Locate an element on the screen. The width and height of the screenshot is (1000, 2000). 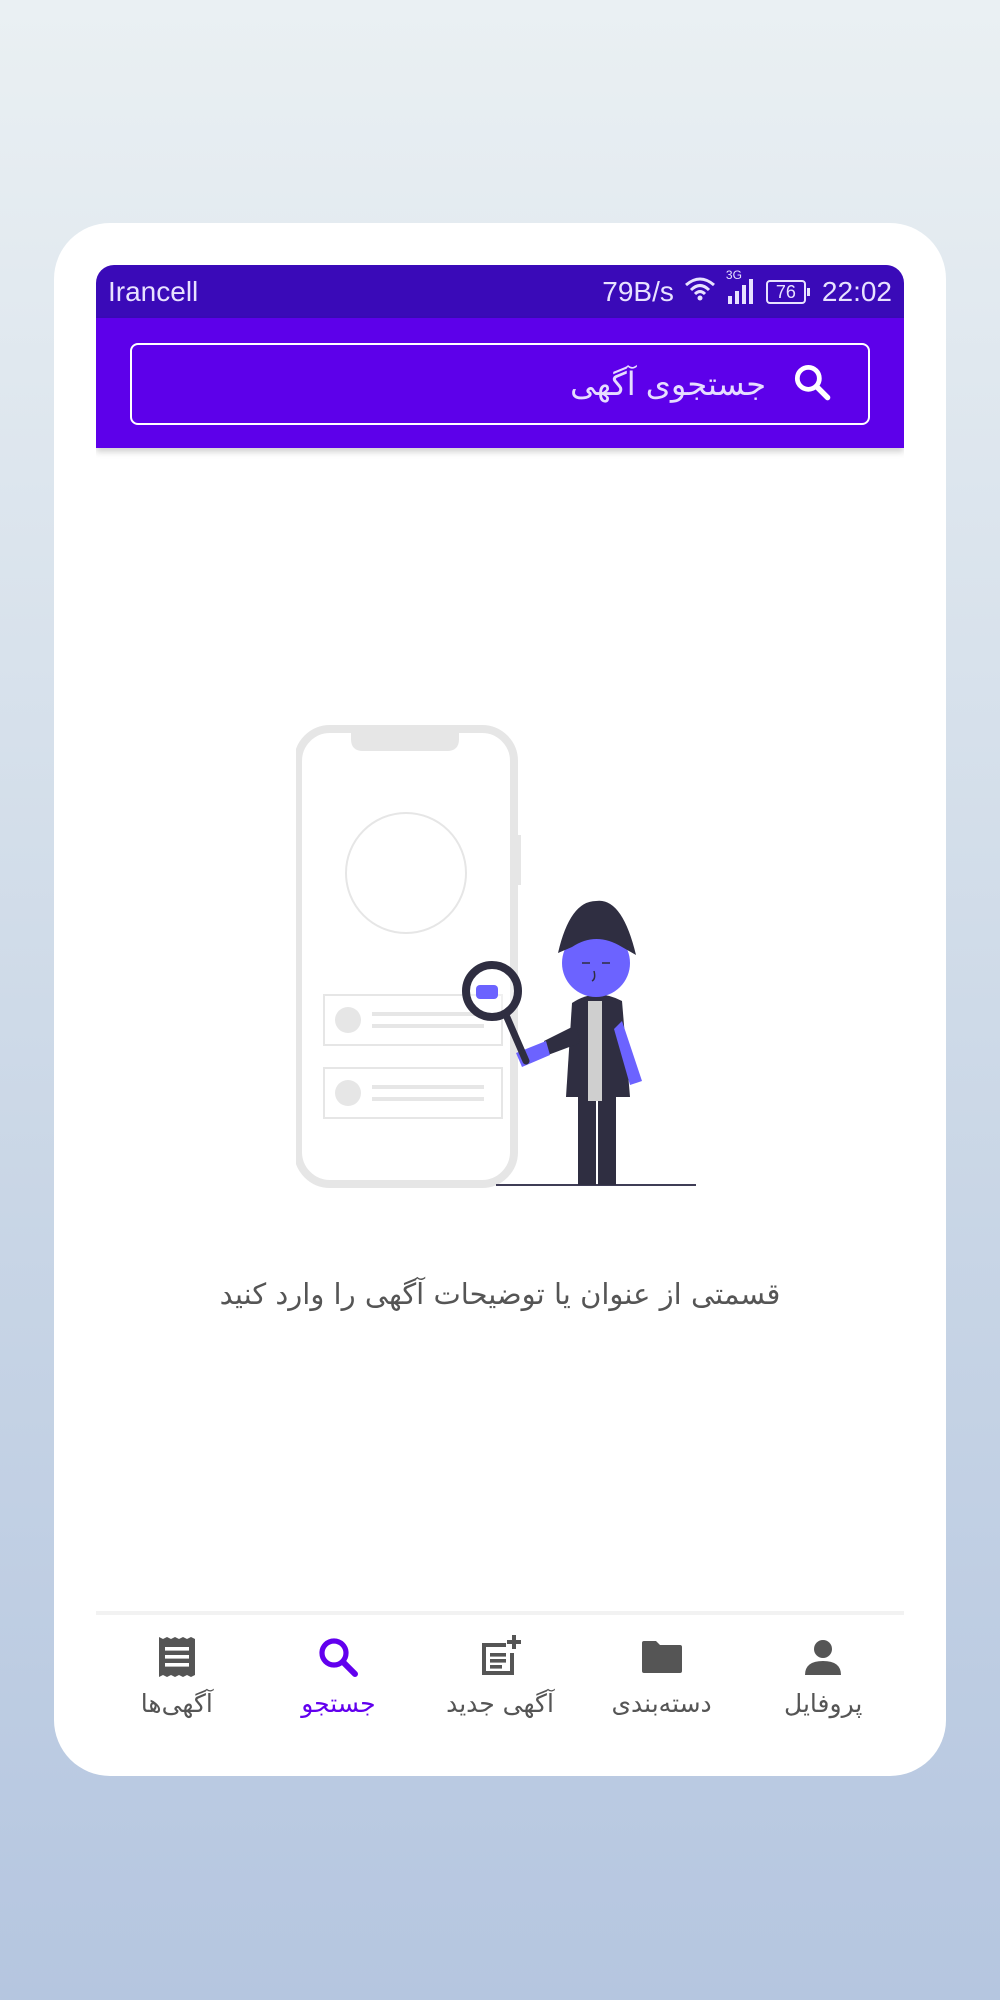
nav-label-profile: پروفایل is located at coordinates (823, 1703).